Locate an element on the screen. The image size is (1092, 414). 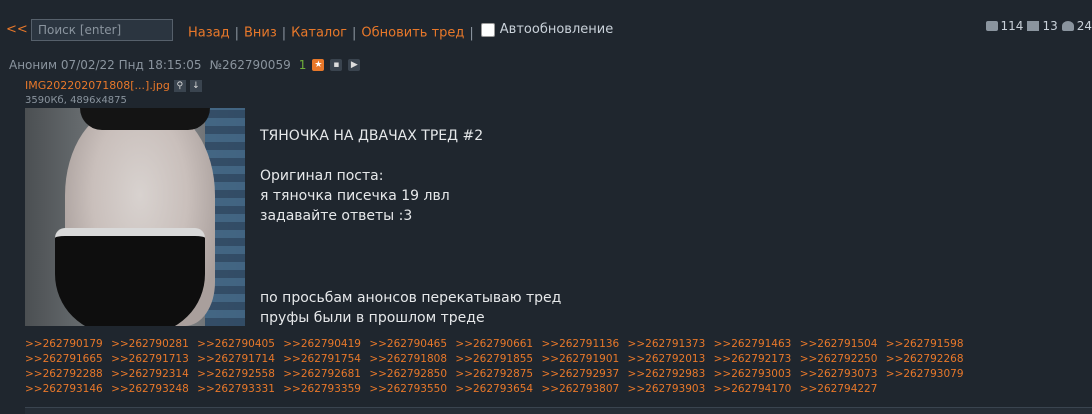
file-link: IMG202202071808[...].jpg ⚲ ↓ is located at coordinates (113, 85).